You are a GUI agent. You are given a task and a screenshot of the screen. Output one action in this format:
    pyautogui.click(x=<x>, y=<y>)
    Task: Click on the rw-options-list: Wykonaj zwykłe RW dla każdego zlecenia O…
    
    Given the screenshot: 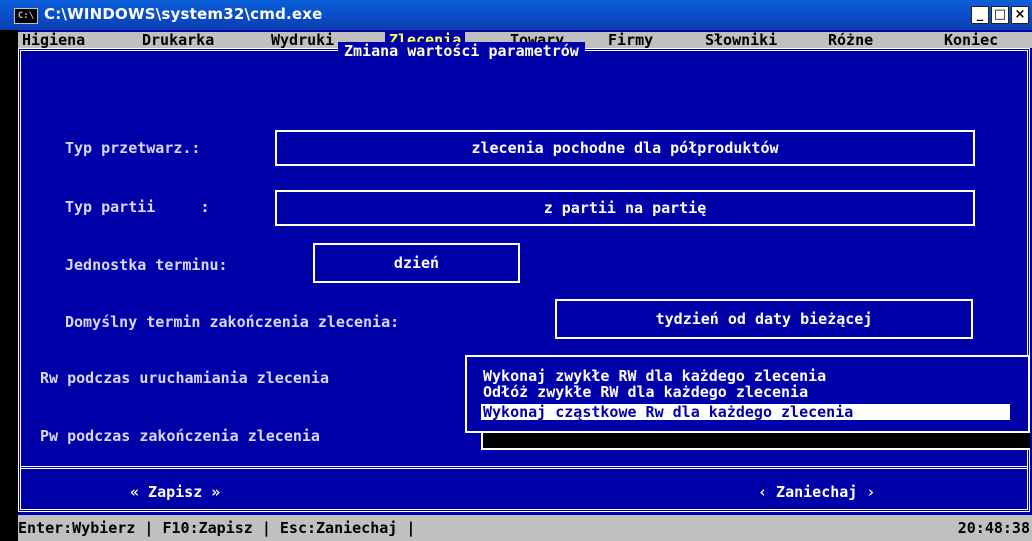 What is the action you would take?
    pyautogui.click(x=747, y=394)
    